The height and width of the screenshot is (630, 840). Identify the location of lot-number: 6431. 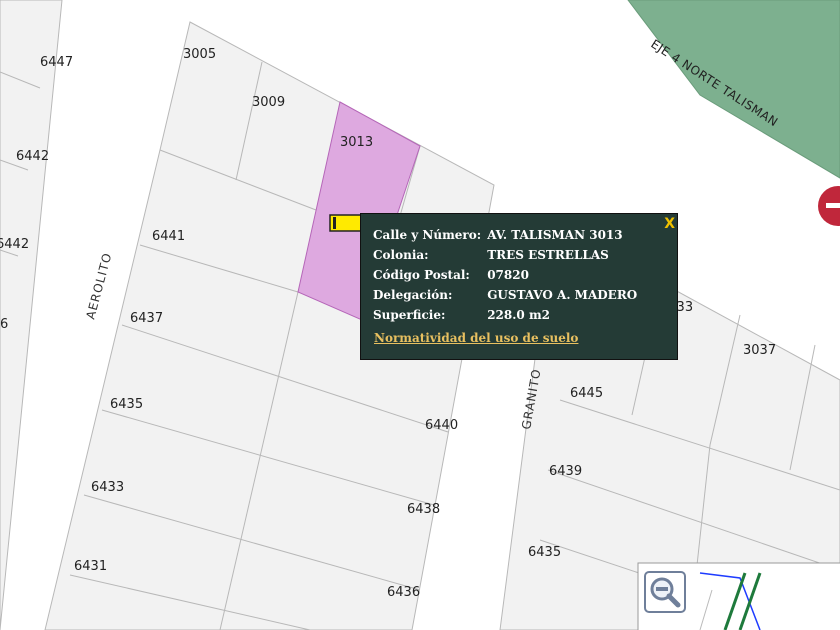
(90, 566).